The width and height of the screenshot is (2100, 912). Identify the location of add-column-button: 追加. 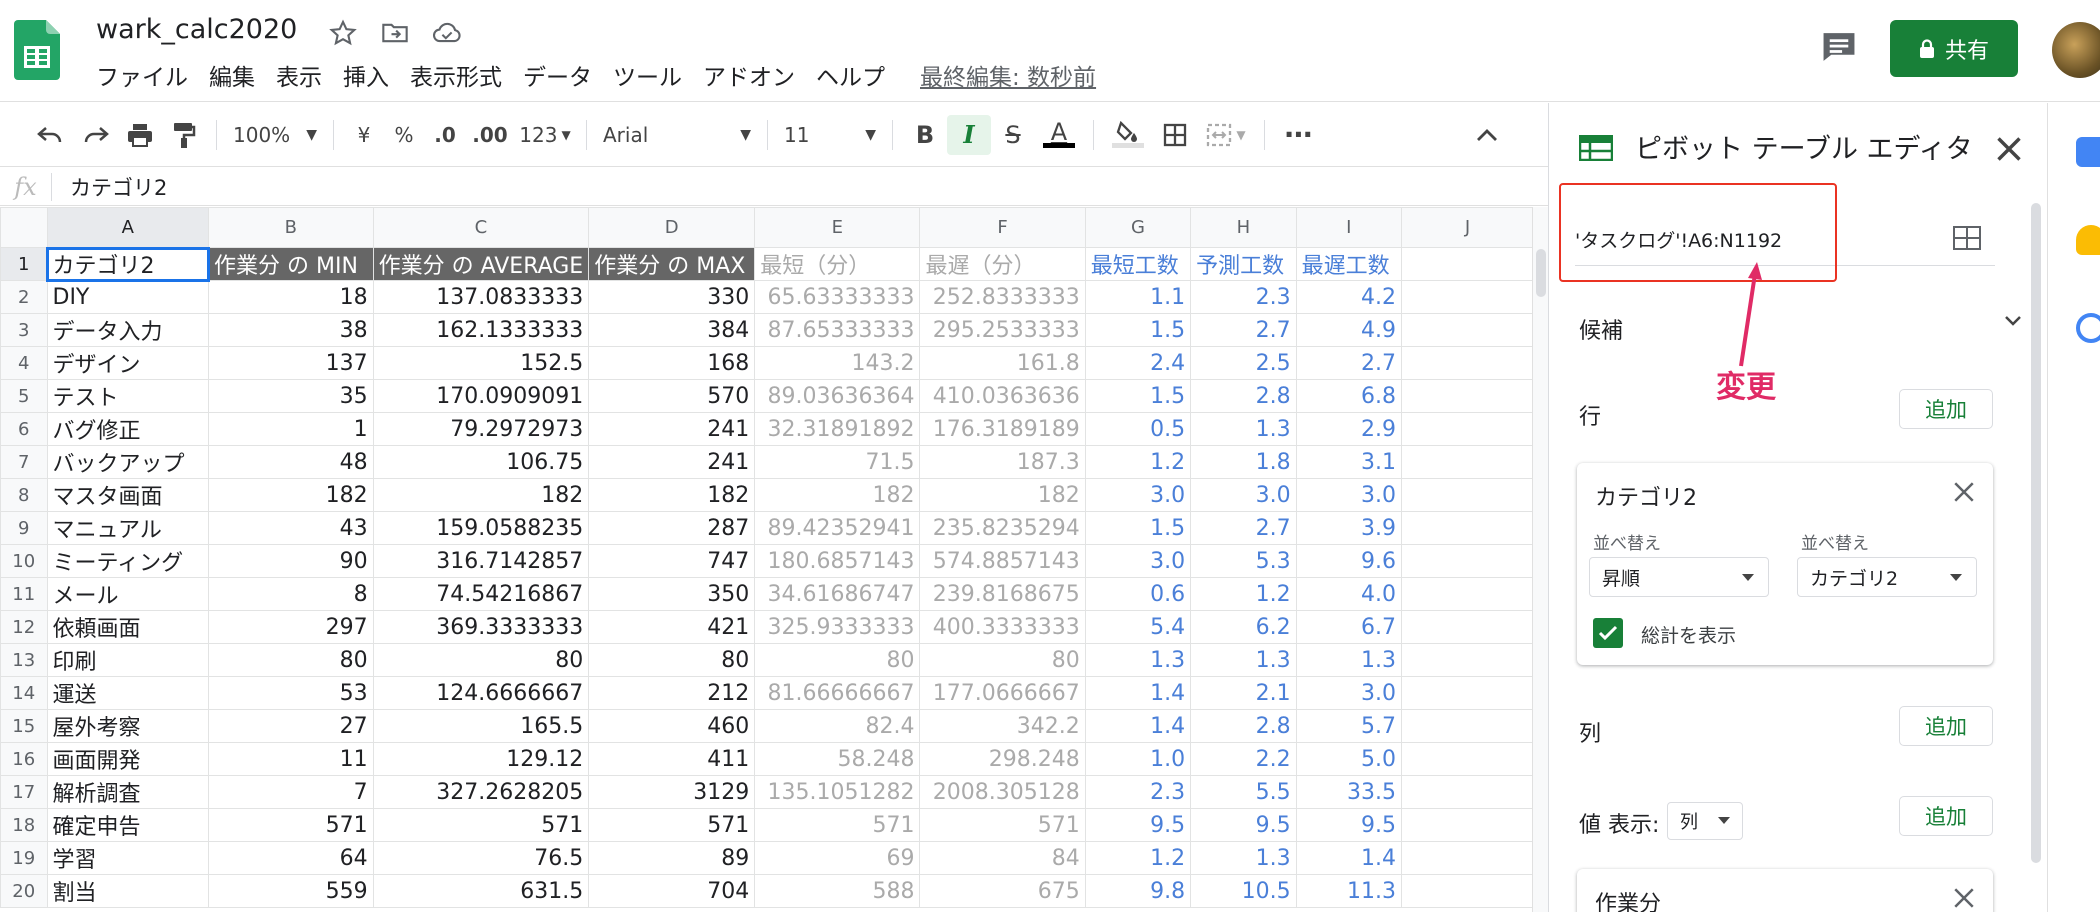
(1946, 726).